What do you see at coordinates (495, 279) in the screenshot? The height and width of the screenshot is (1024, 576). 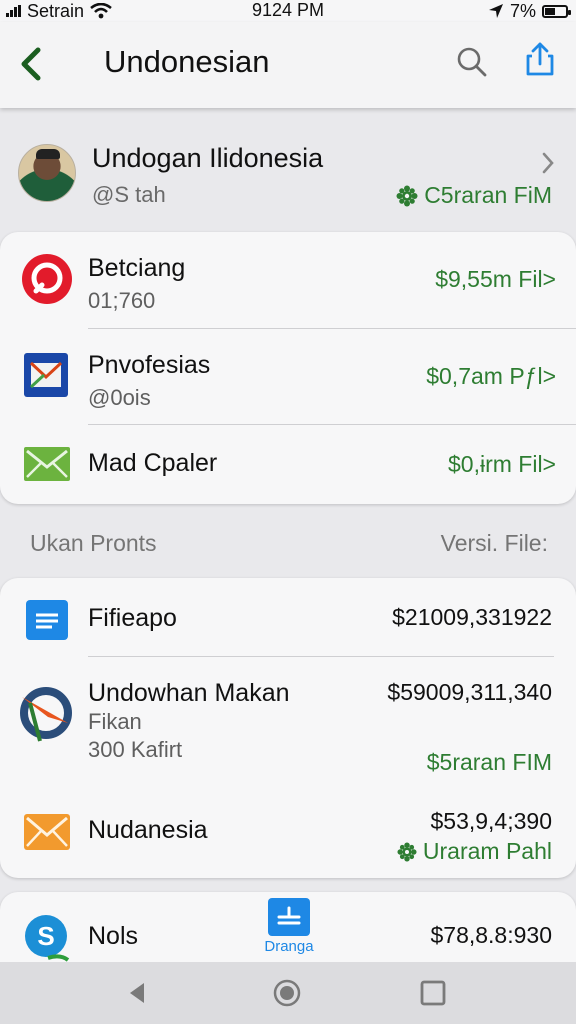 I see `list-item-amount: $9,55m Fil>` at bounding box center [495, 279].